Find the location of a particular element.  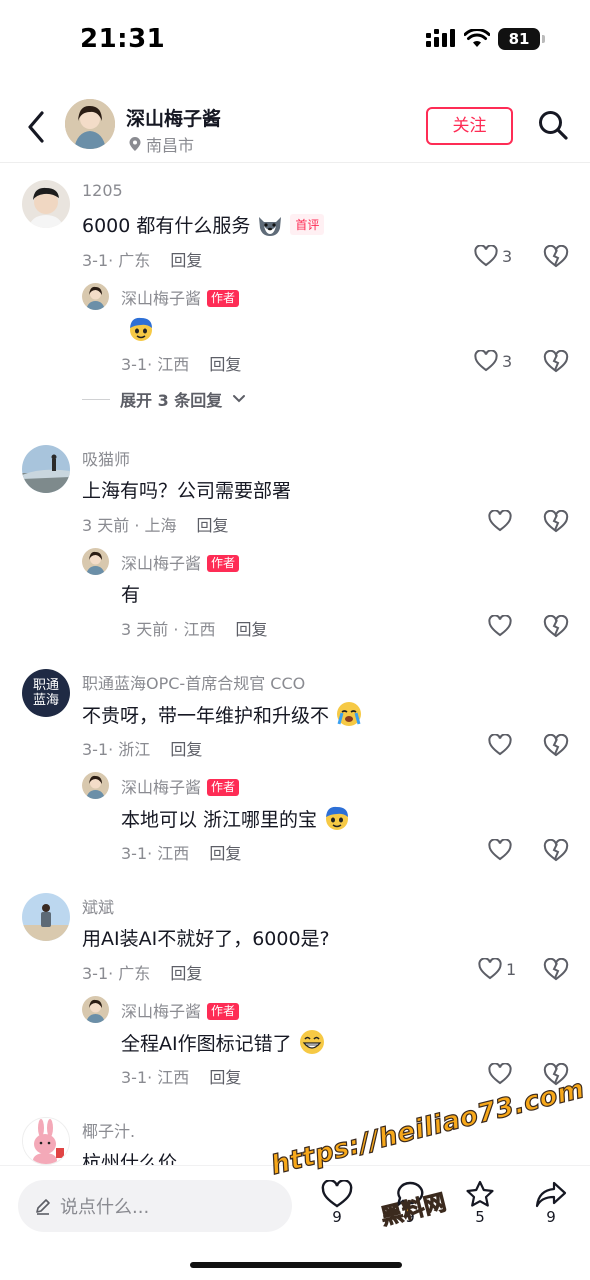

reply-date-location: 3 天前 · 江西 is located at coordinates (168, 629).